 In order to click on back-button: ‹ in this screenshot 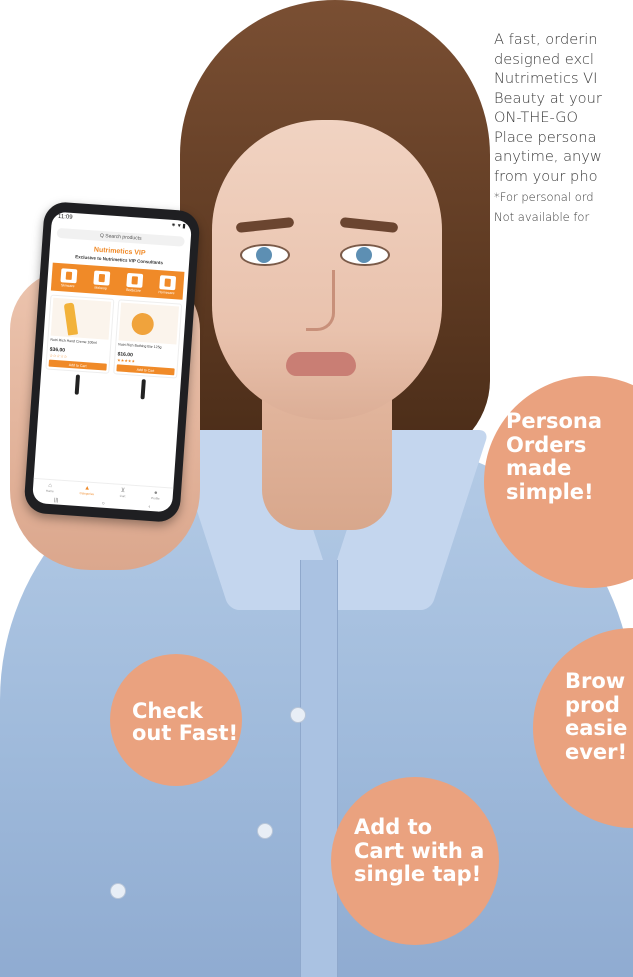, I will do `click(149, 507)`.